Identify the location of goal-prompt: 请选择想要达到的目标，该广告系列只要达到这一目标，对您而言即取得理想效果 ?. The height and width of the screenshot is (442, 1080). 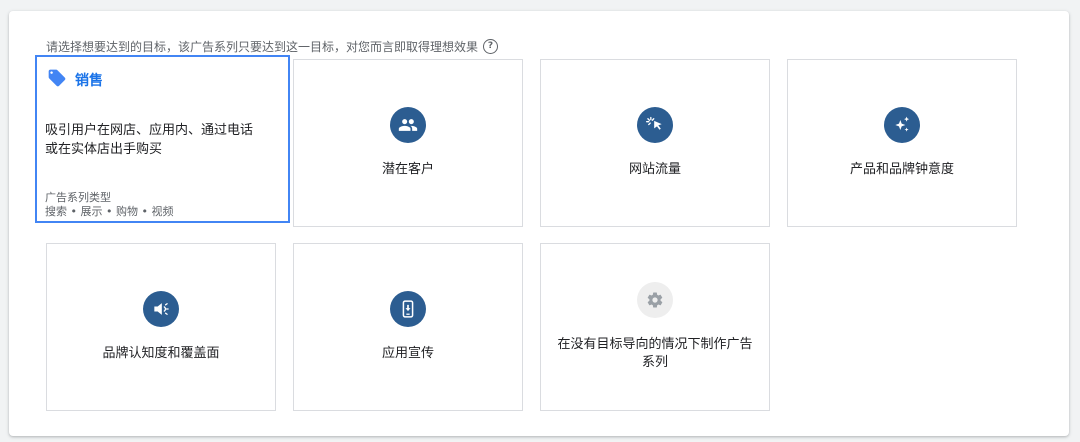
(272, 46).